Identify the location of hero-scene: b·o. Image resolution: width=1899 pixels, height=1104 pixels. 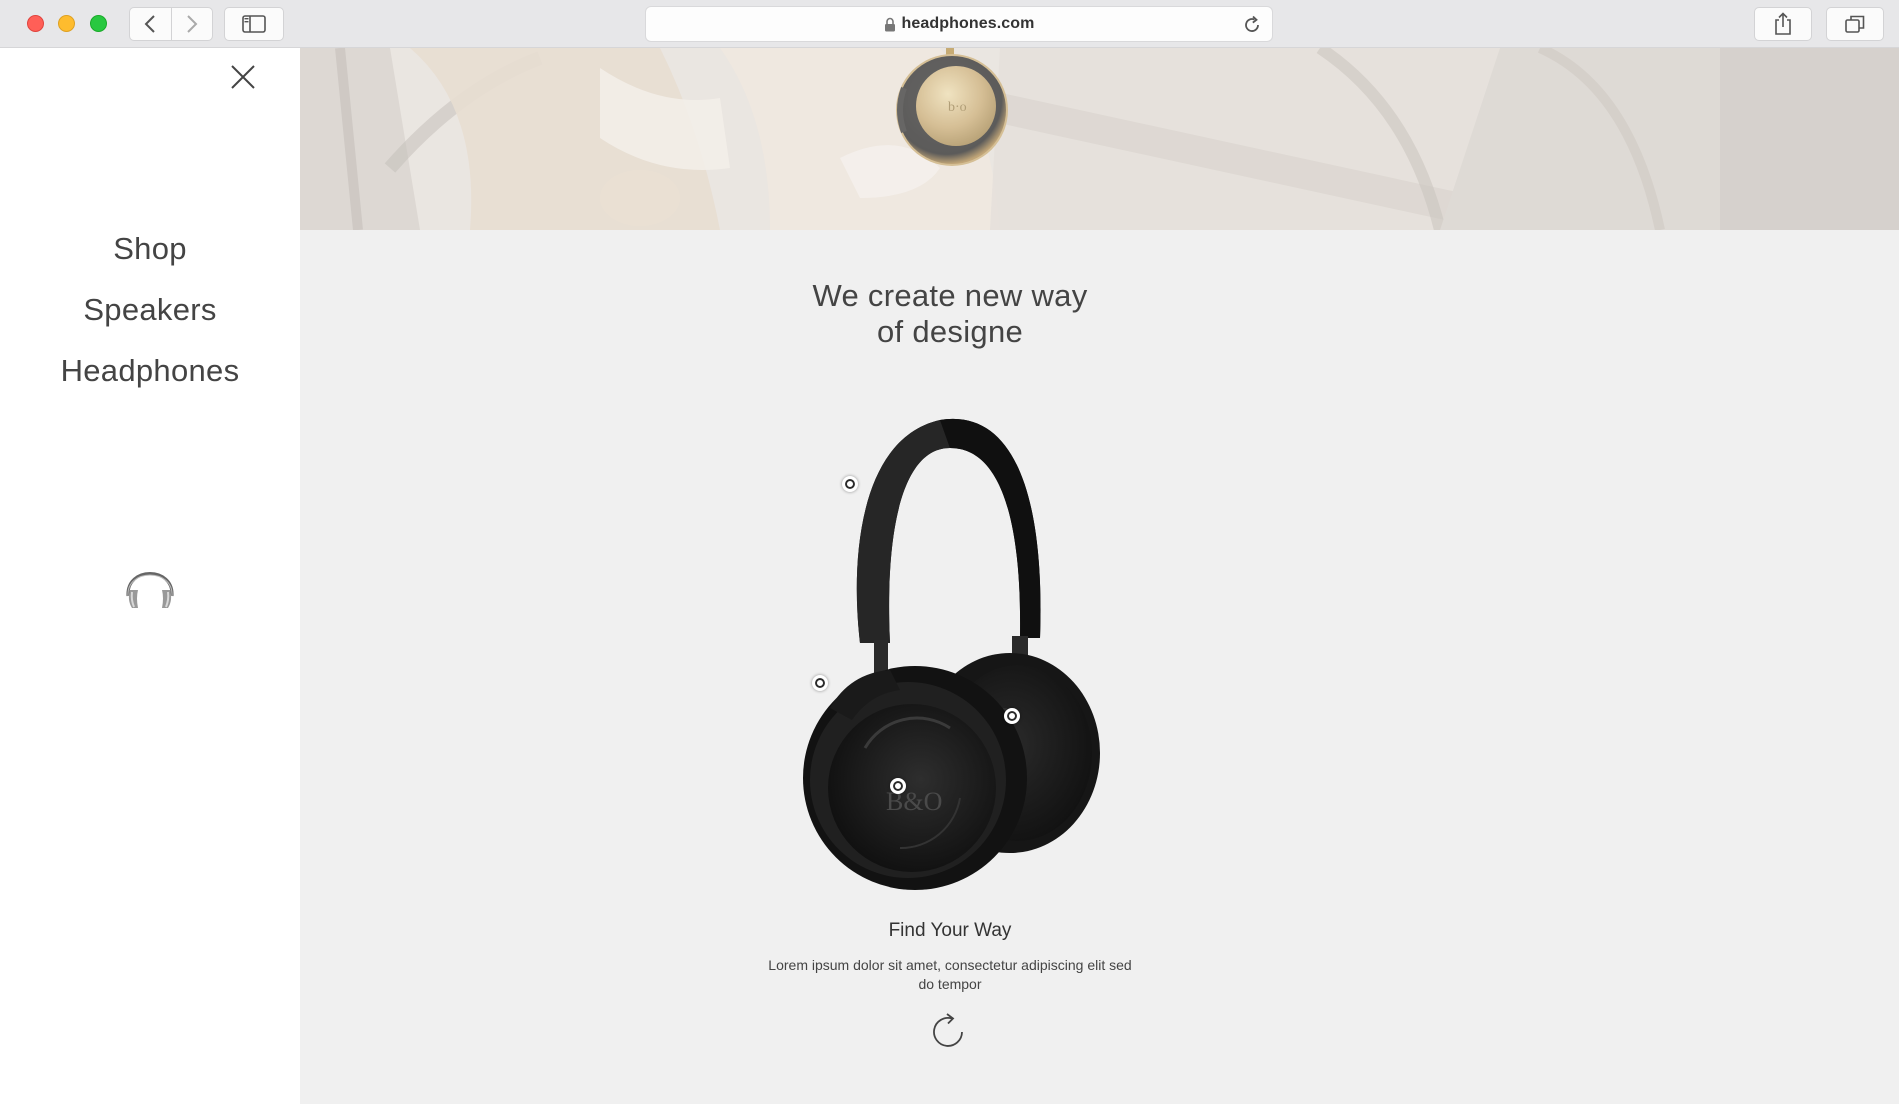
(1099, 139).